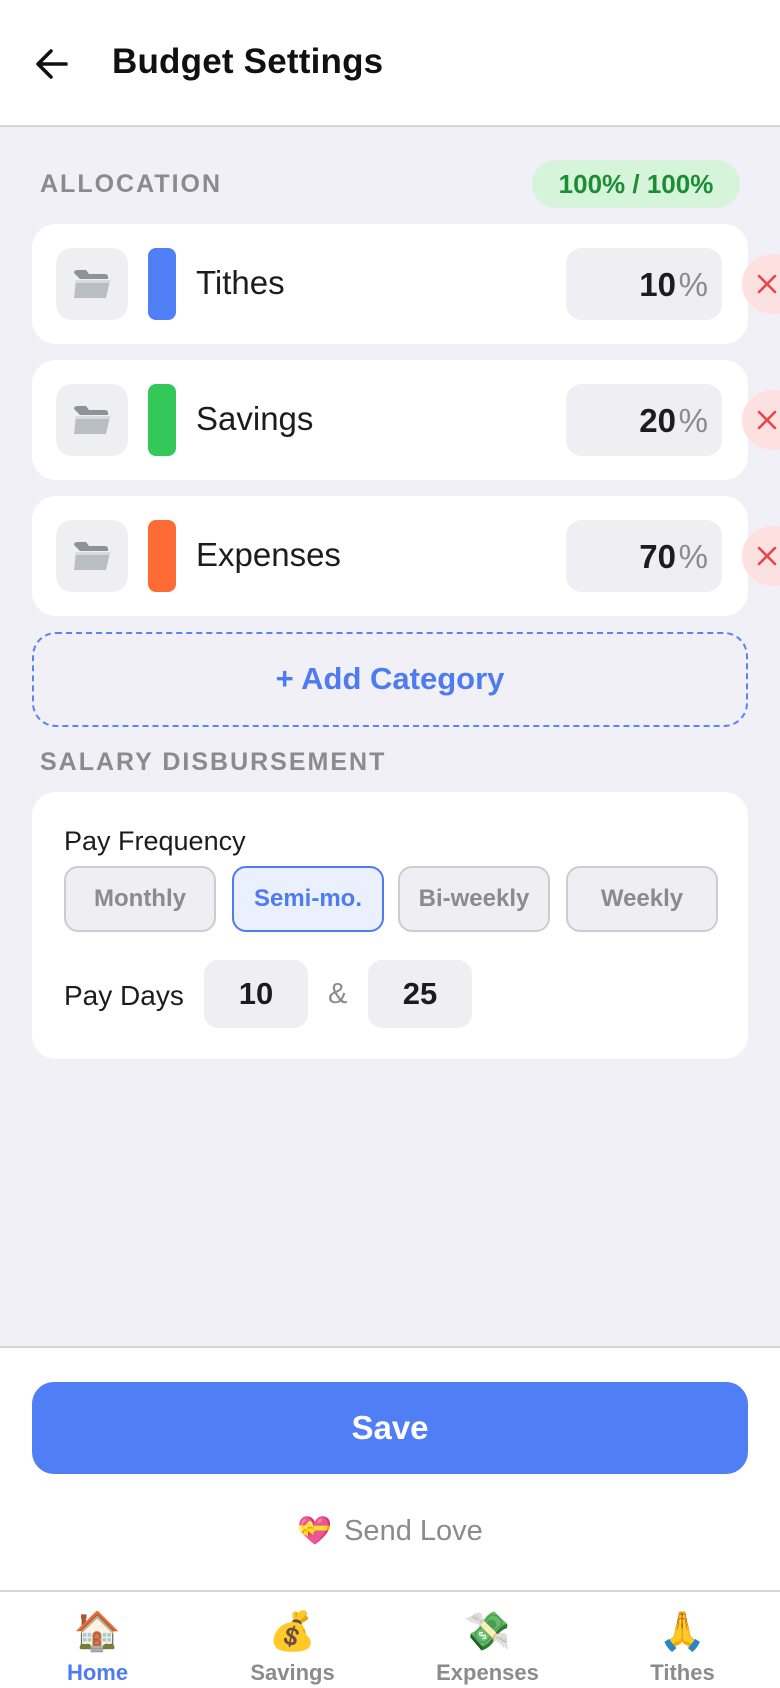  I want to click on praying-hands-icon: 🙏, so click(682, 1632).